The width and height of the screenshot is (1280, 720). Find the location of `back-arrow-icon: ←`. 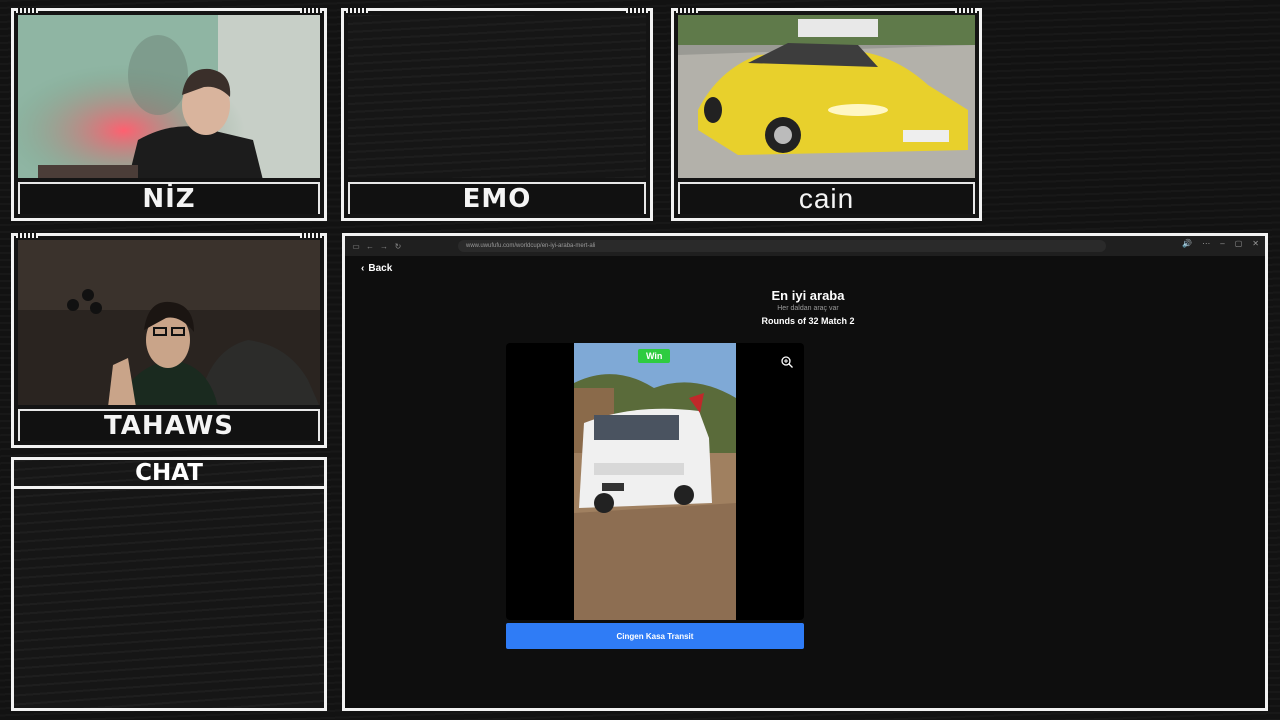

back-arrow-icon: ← is located at coordinates (370, 246).